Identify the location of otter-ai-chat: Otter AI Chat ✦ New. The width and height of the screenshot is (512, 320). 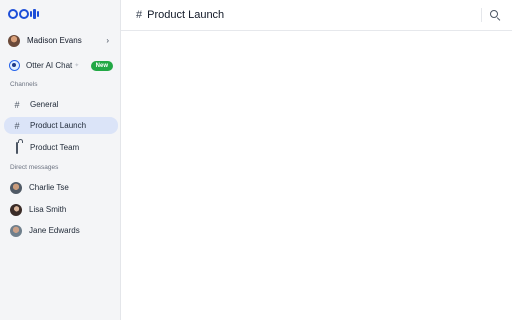
(61, 65).